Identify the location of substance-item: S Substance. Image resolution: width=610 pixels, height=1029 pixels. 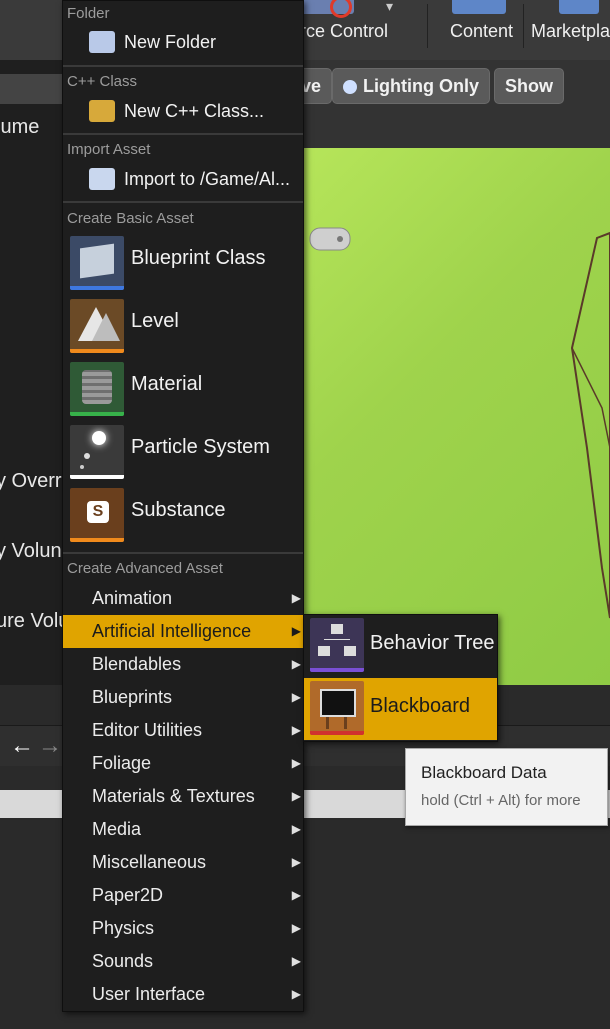
(183, 516).